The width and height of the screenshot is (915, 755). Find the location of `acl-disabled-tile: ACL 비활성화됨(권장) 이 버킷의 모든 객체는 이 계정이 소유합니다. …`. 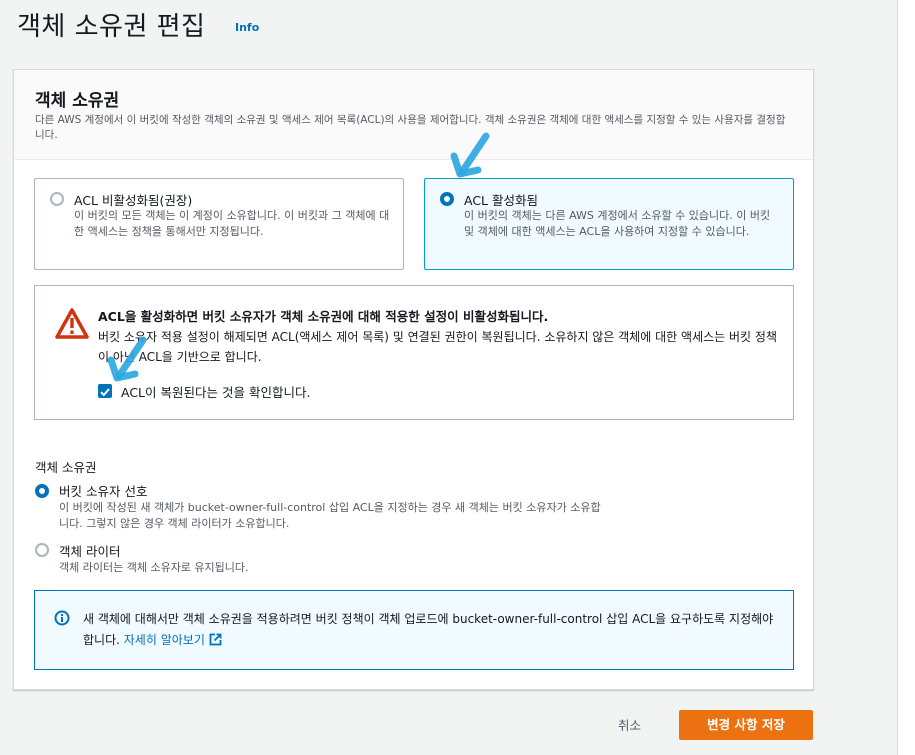

acl-disabled-tile: ACL 비활성화됨(권장) 이 버킷의 모든 객체는 이 계정이 소유합니다. … is located at coordinates (219, 224).